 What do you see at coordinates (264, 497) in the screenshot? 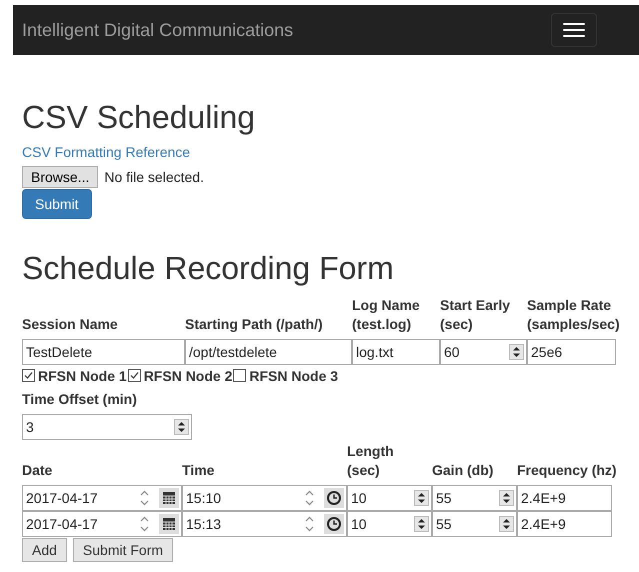
I see `time-field: 15:10` at bounding box center [264, 497].